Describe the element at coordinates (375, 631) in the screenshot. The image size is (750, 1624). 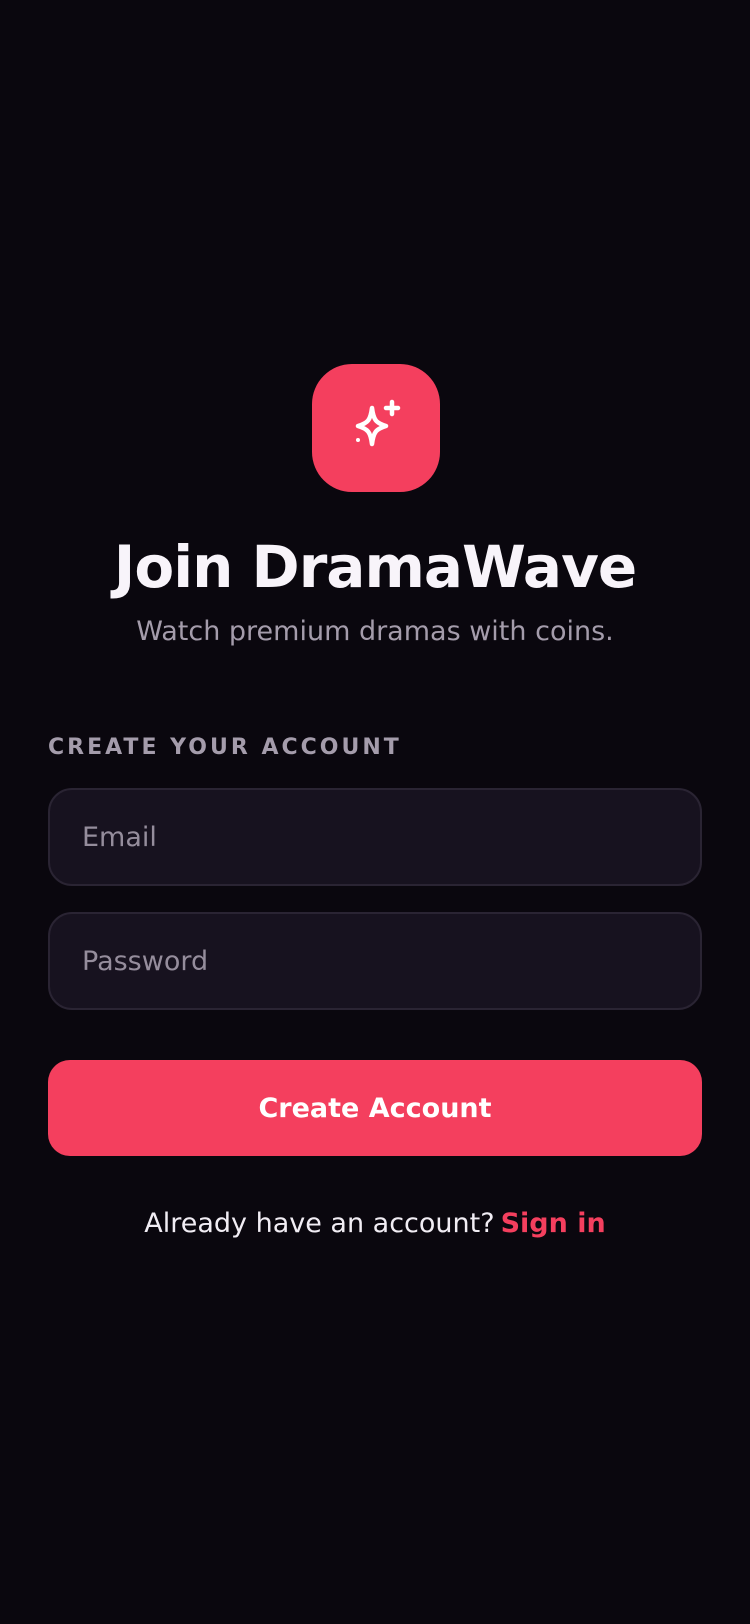
I see `page-subtitle: Watch premium dramas with coins.` at that location.